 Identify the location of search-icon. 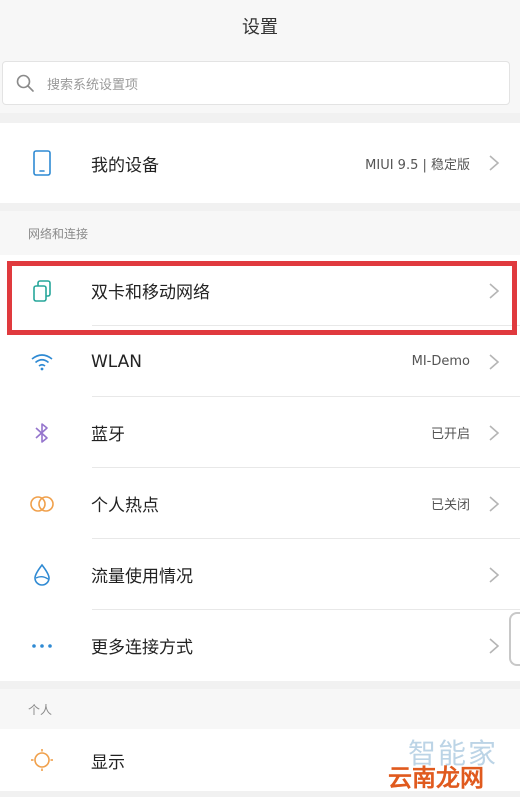
(25, 83).